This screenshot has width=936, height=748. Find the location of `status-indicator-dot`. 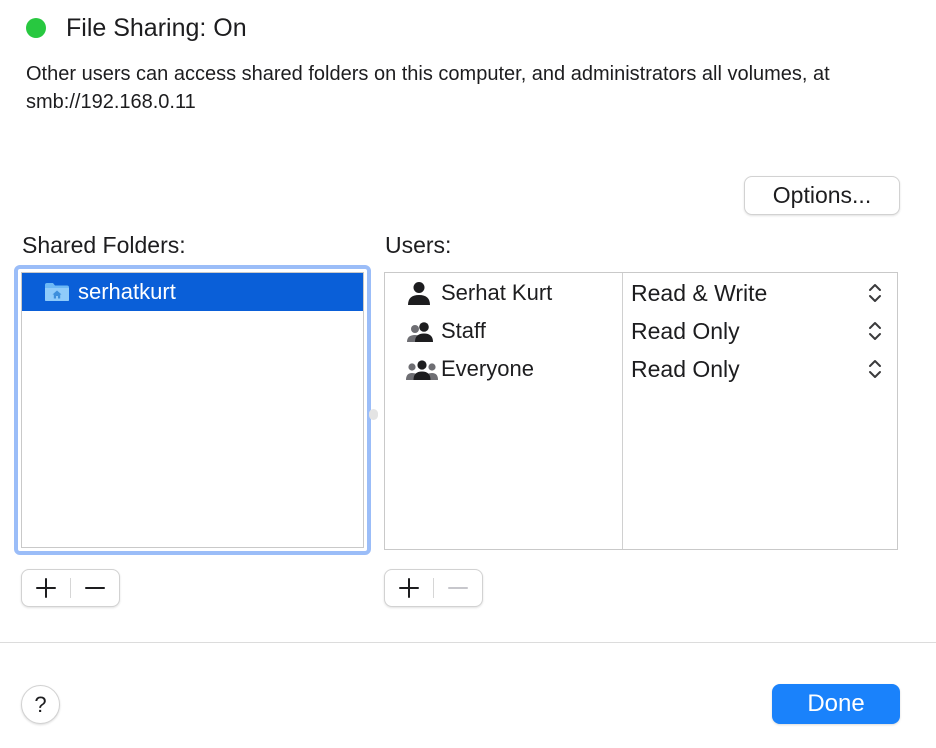

status-indicator-dot is located at coordinates (36, 28).